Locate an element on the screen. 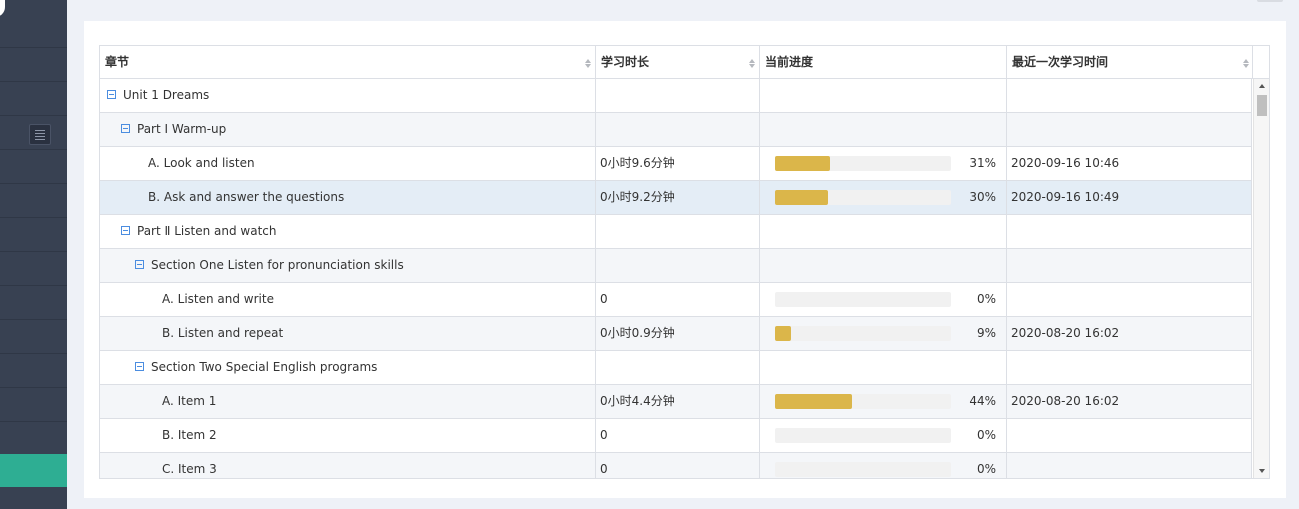 This screenshot has width=1299, height=509. sidebar-item-active is located at coordinates (33, 470).